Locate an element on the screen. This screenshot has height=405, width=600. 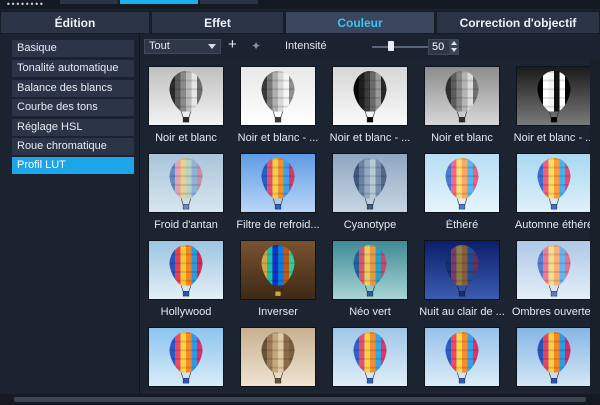
preset-tile: Ombres ouvertes is located at coordinates (554, 278).